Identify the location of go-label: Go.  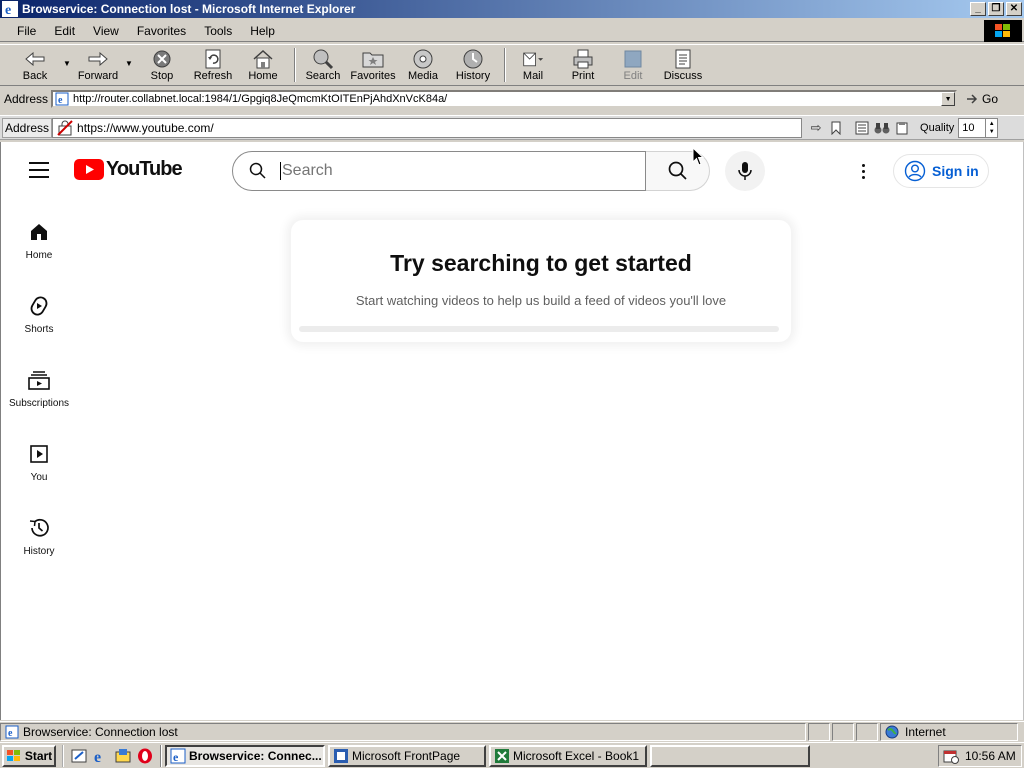
(990, 99).